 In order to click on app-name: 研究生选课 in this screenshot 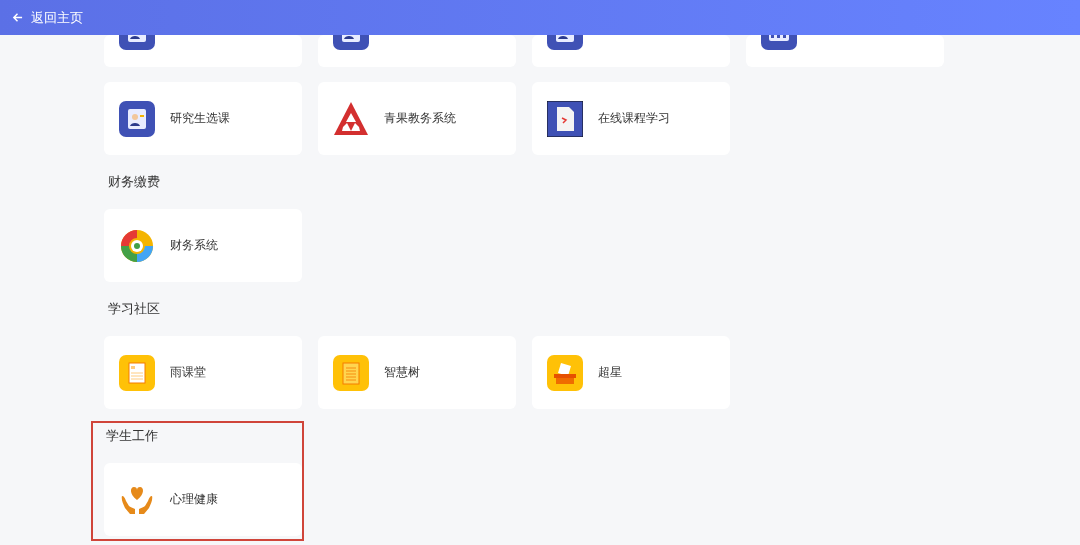, I will do `click(200, 118)`.